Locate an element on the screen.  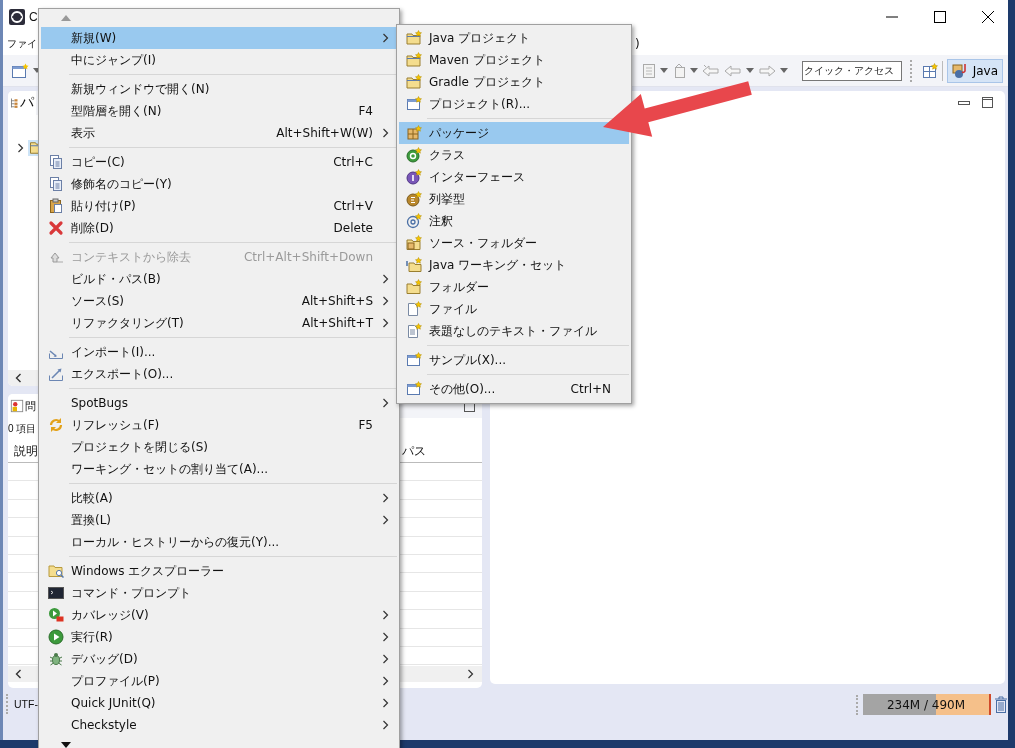
menu-item: ソース(S) Alt+Shift+S is located at coordinates (219, 301).